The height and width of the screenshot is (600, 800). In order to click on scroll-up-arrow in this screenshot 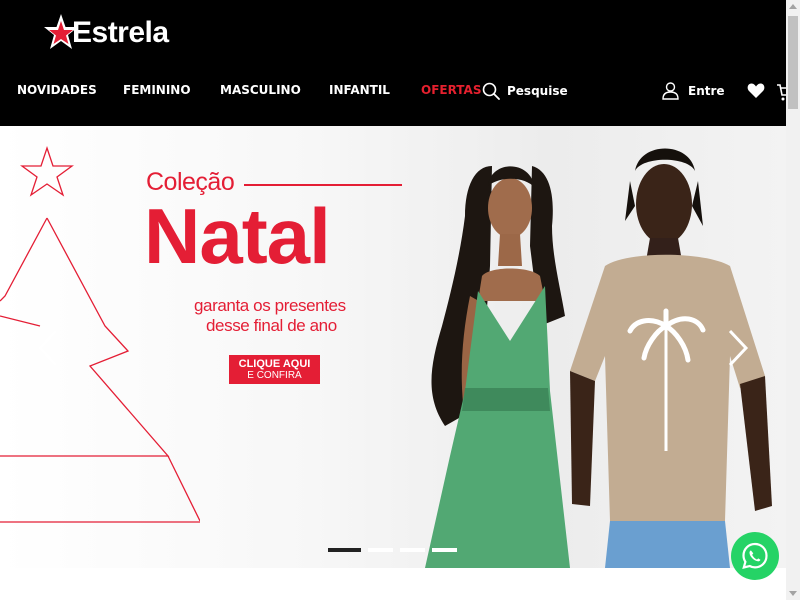, I will do `click(793, 6)`.